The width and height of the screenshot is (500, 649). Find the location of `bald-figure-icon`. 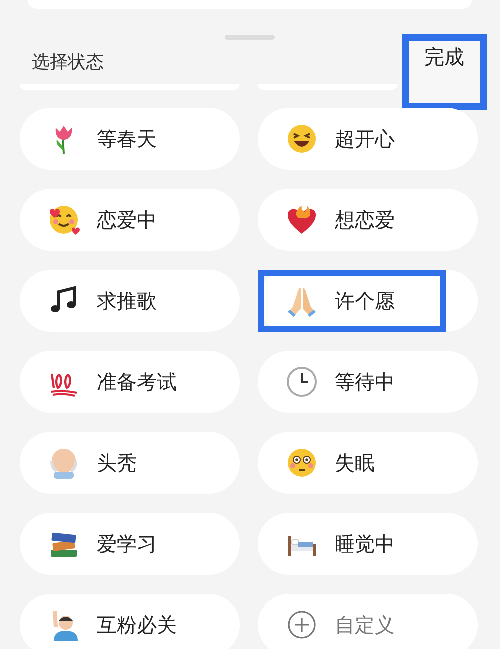

bald-figure-icon is located at coordinates (64, 463).